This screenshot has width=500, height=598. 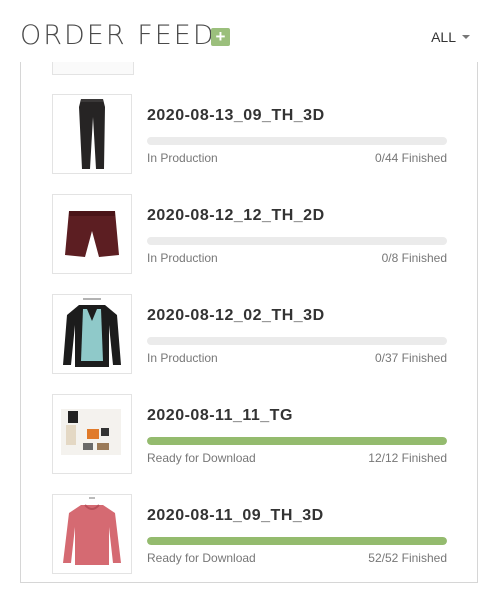 I want to click on finished-count: 0/37 Finished, so click(x=410, y=358).